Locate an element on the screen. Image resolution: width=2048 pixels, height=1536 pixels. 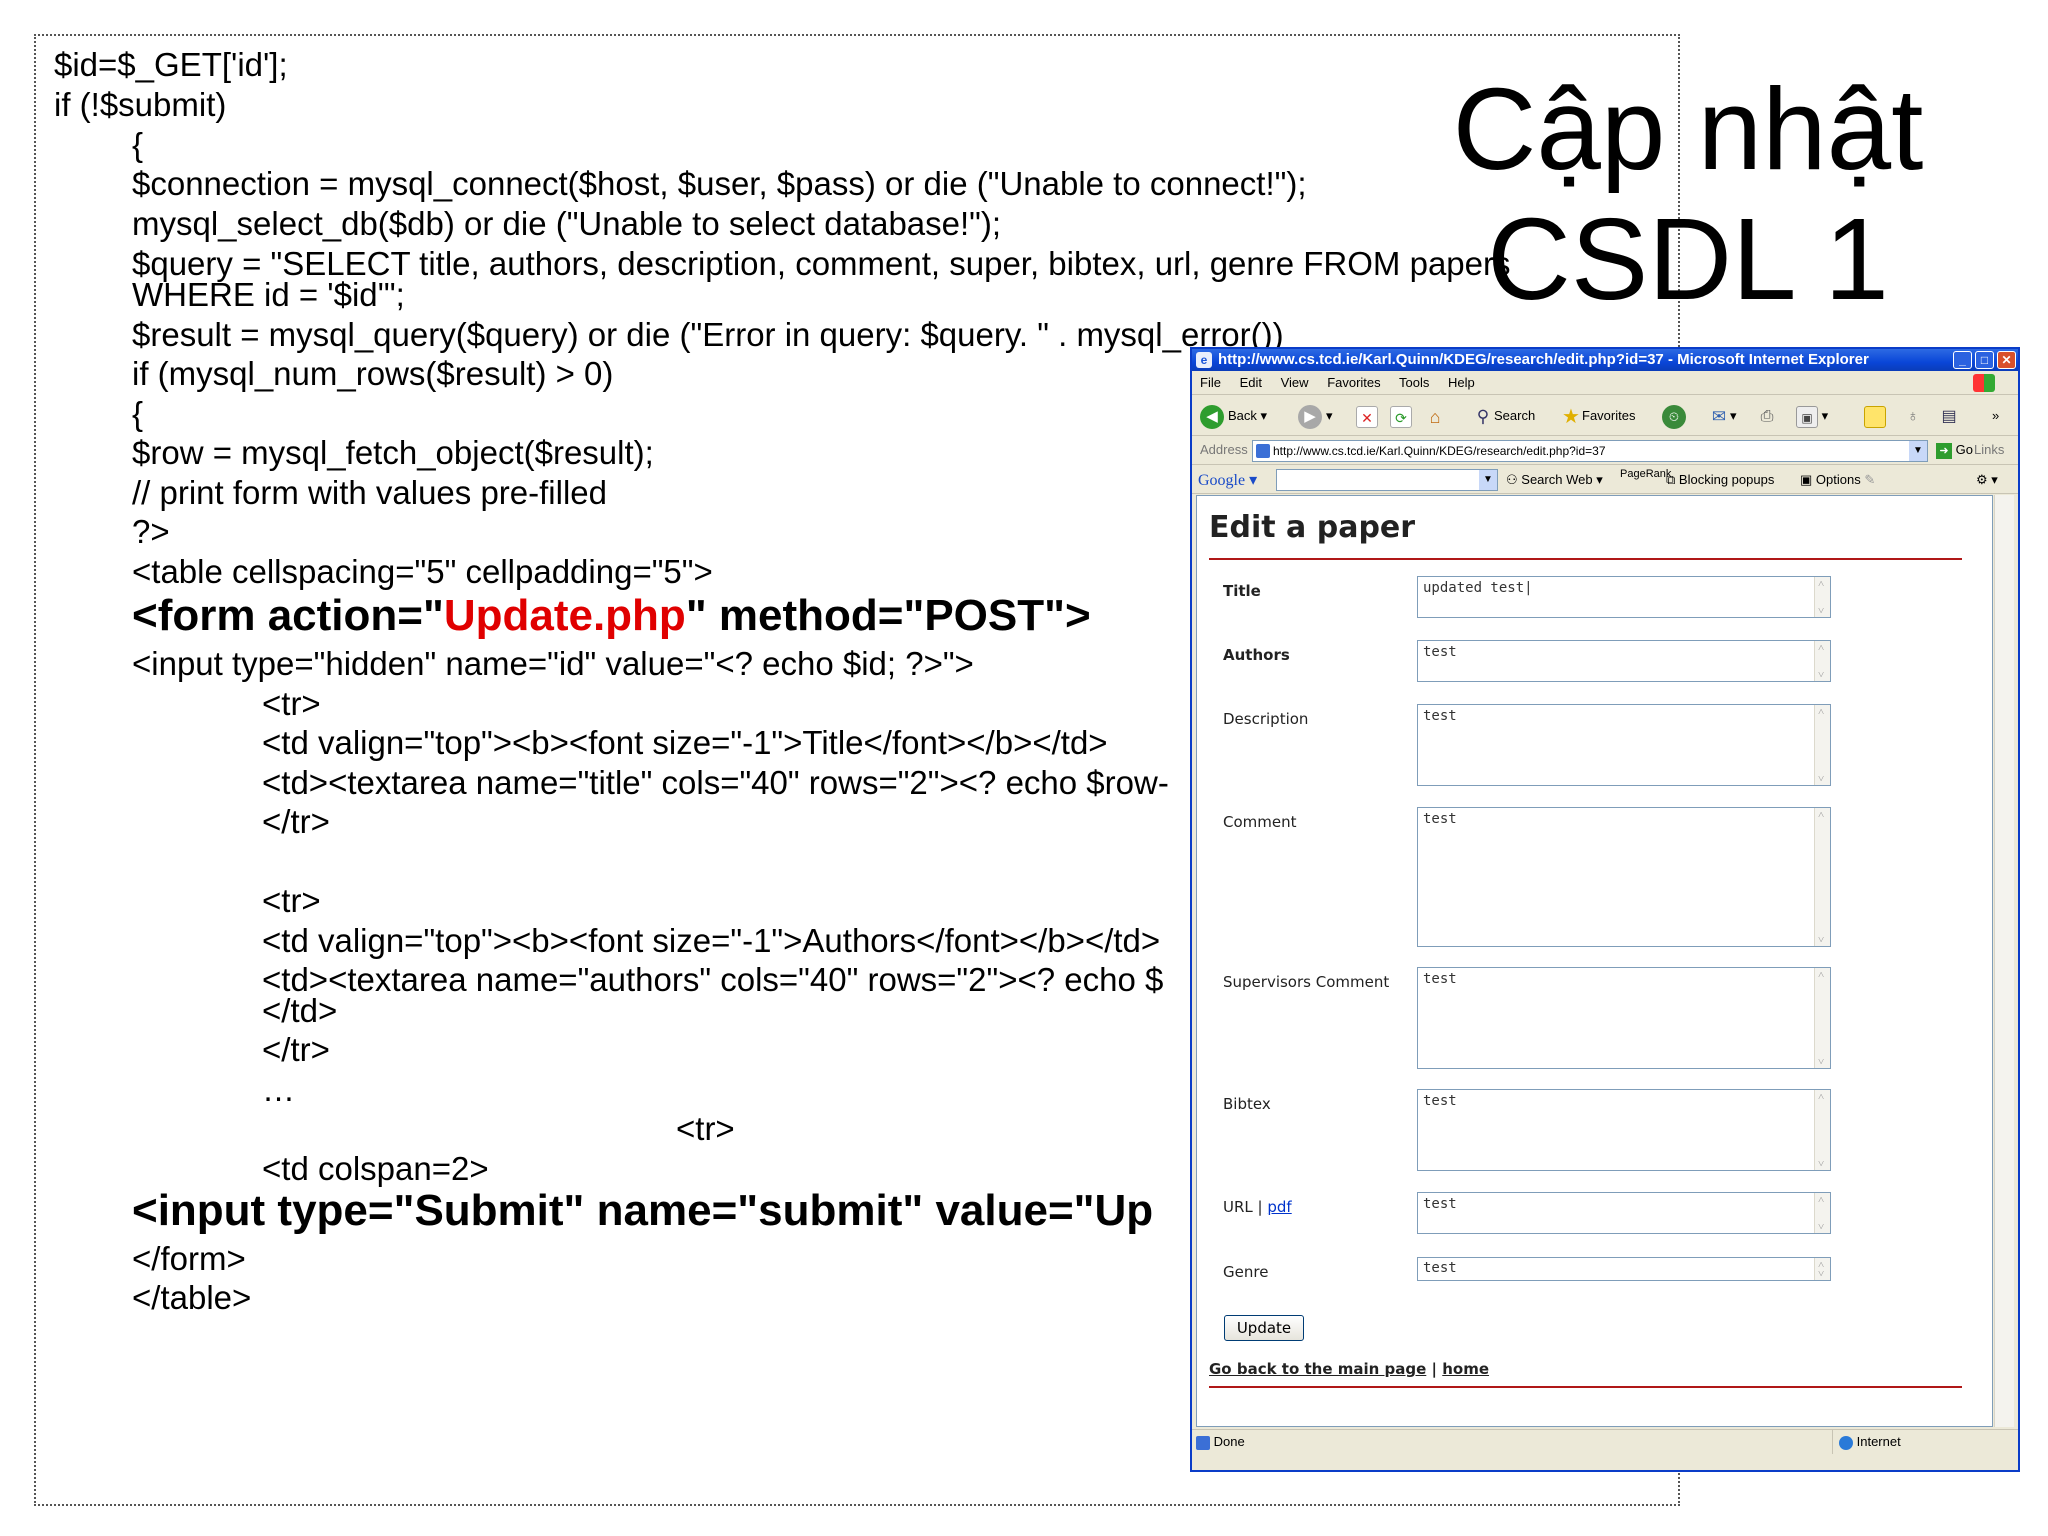
refresh-icon: ⟳ is located at coordinates (1401, 416).